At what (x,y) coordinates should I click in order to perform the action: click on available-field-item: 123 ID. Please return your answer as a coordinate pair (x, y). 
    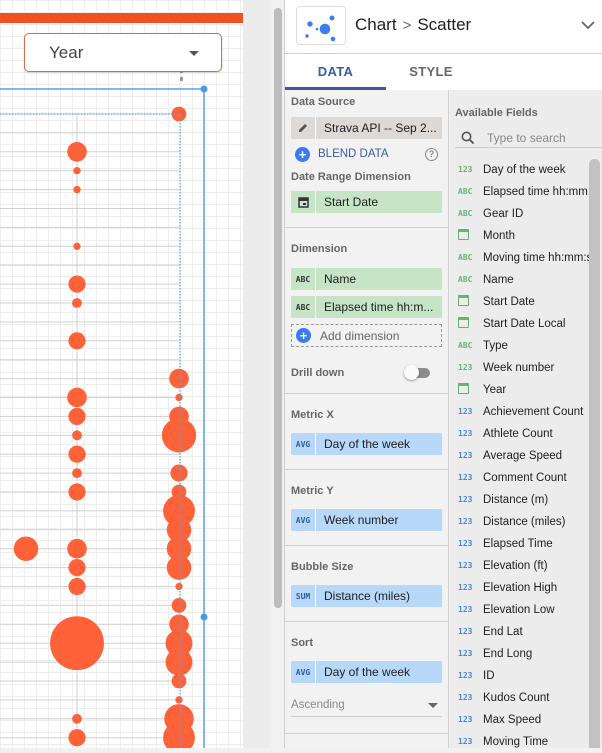
    Looking at the image, I should click on (524, 676).